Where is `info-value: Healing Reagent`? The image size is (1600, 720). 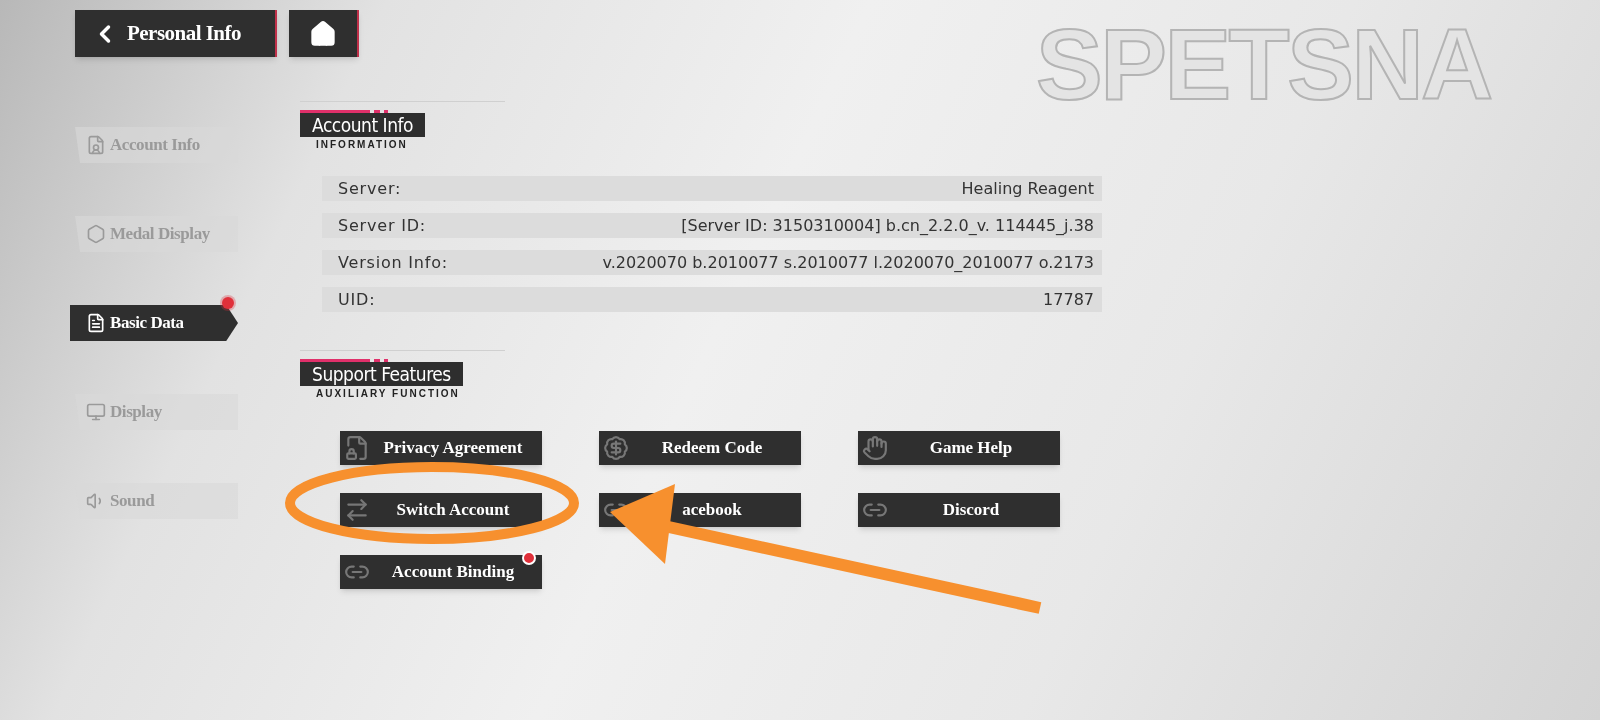 info-value: Healing Reagent is located at coordinates (1027, 188).